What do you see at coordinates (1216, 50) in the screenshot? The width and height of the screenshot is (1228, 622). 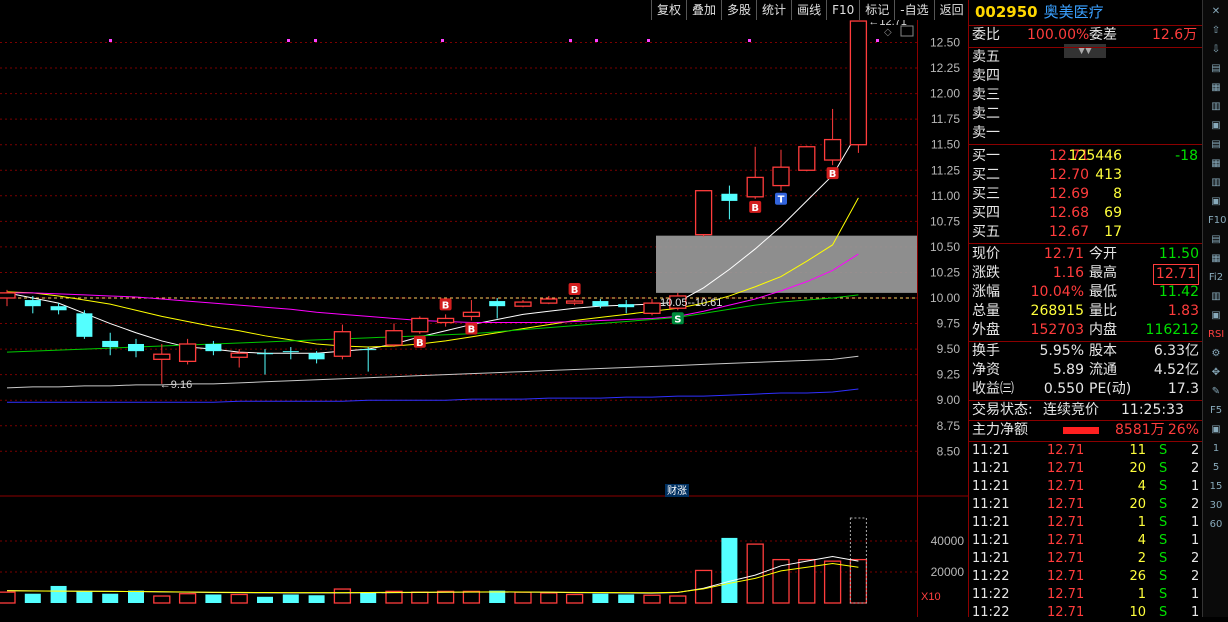 I see `sidebar-tool-icon: ⇩` at bounding box center [1216, 50].